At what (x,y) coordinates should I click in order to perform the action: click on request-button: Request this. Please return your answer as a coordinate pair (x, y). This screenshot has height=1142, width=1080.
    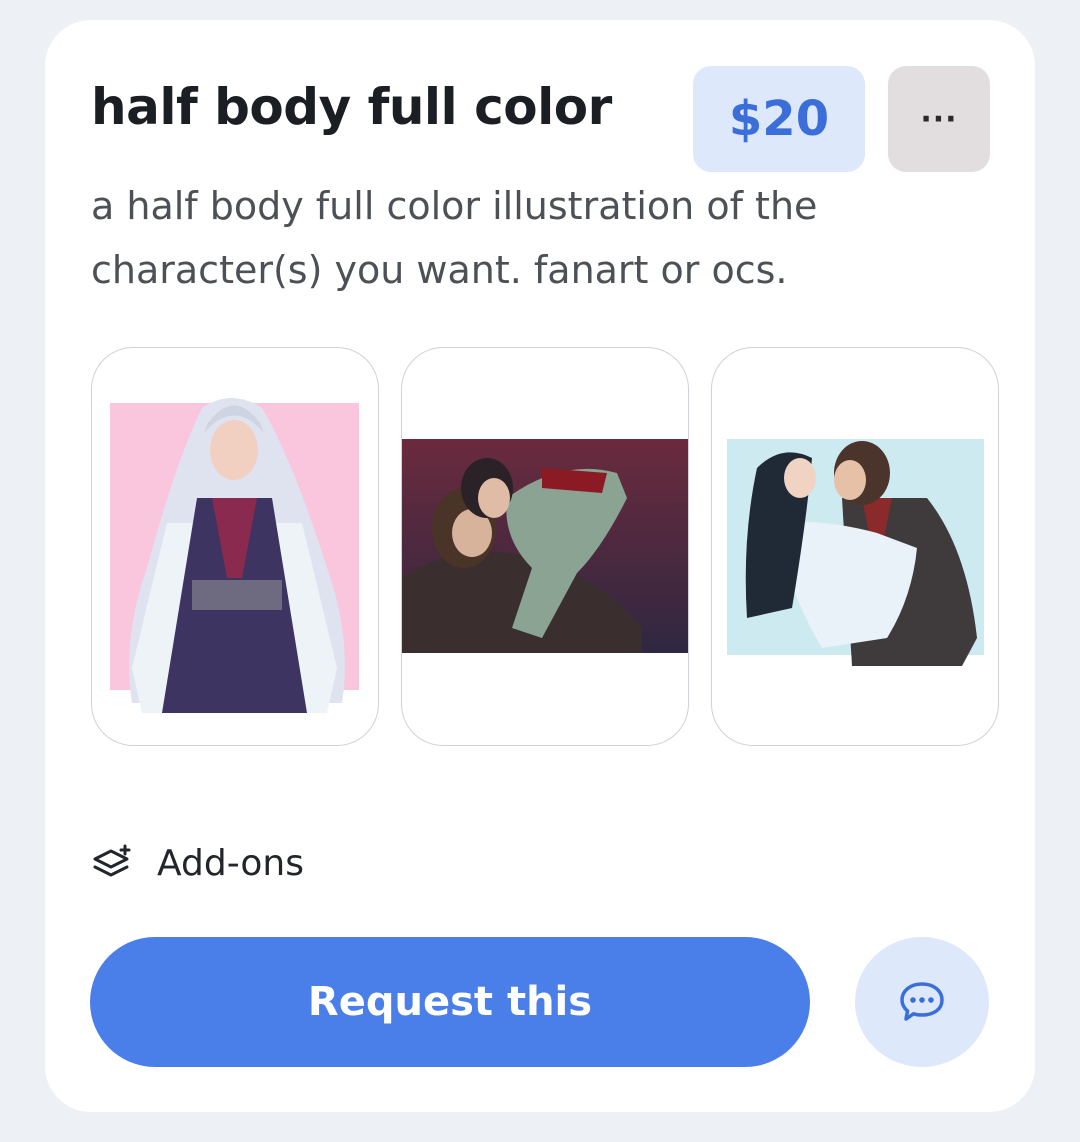
    Looking at the image, I should click on (450, 1002).